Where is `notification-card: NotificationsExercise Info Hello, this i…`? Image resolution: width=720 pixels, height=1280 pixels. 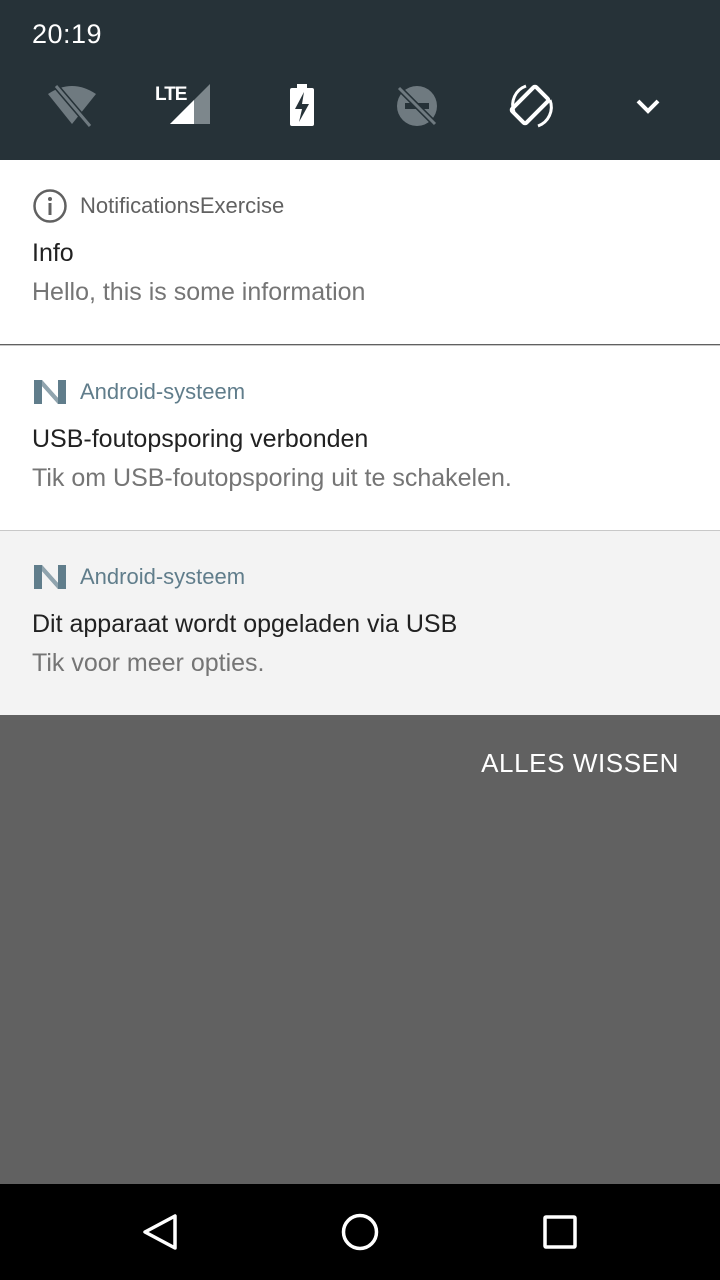
notification-card: NotificationsExercise Info Hello, this i… is located at coordinates (360, 252).